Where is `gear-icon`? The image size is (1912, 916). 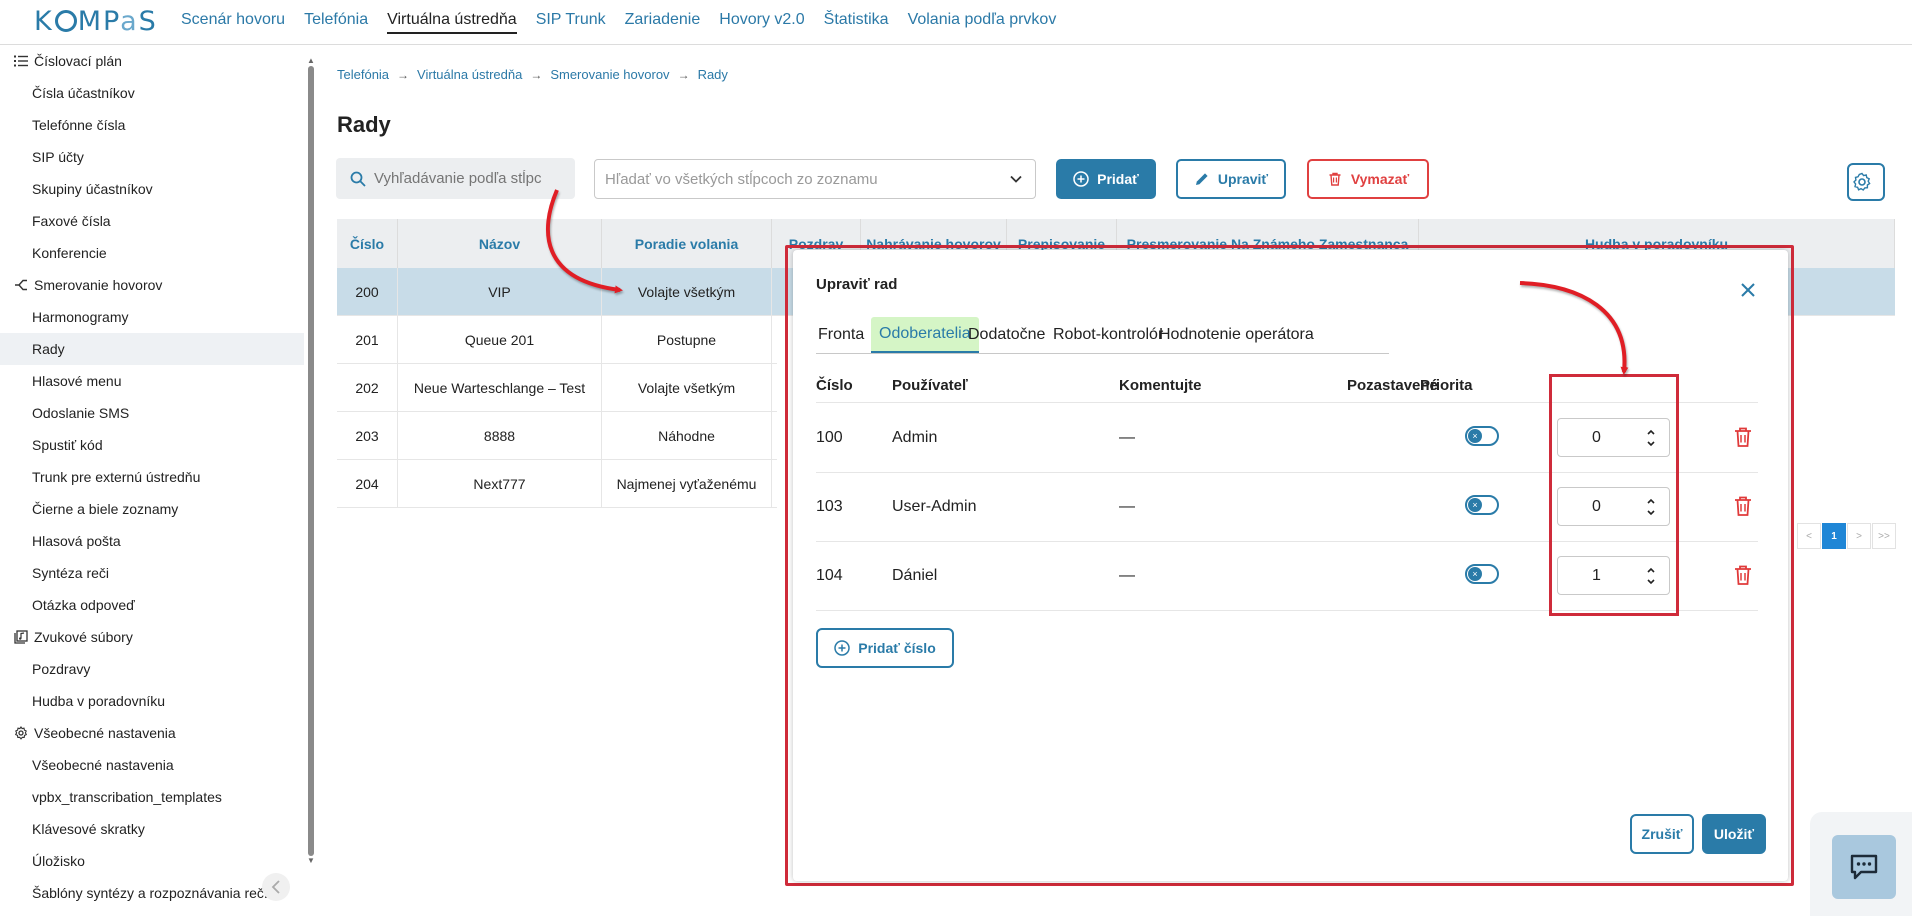 gear-icon is located at coordinates (21, 733).